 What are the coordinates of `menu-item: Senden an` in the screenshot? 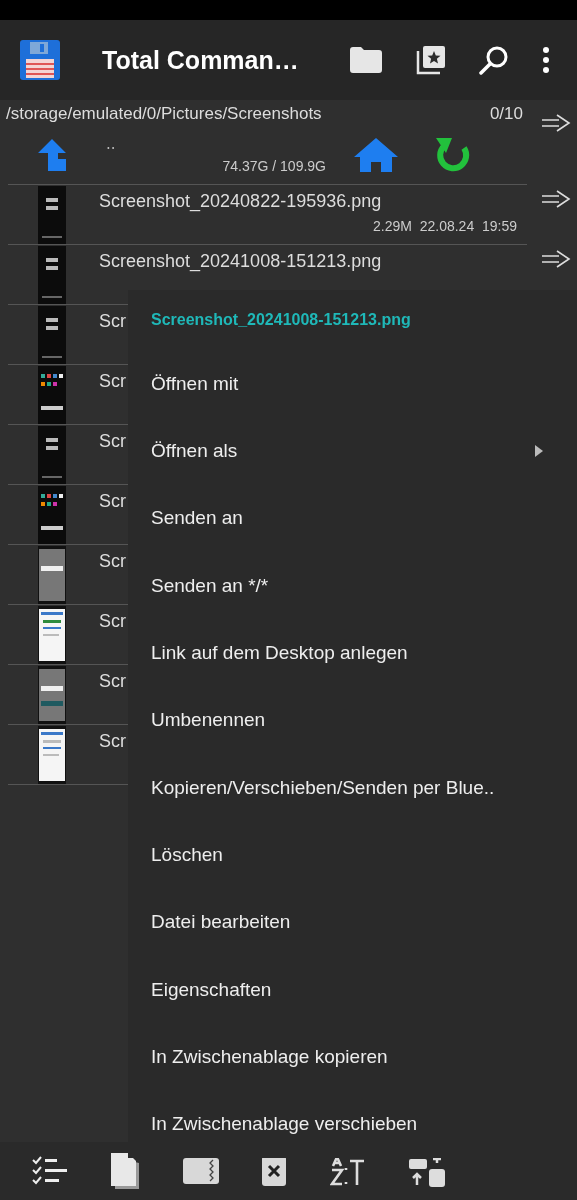 It's located at (364, 518).